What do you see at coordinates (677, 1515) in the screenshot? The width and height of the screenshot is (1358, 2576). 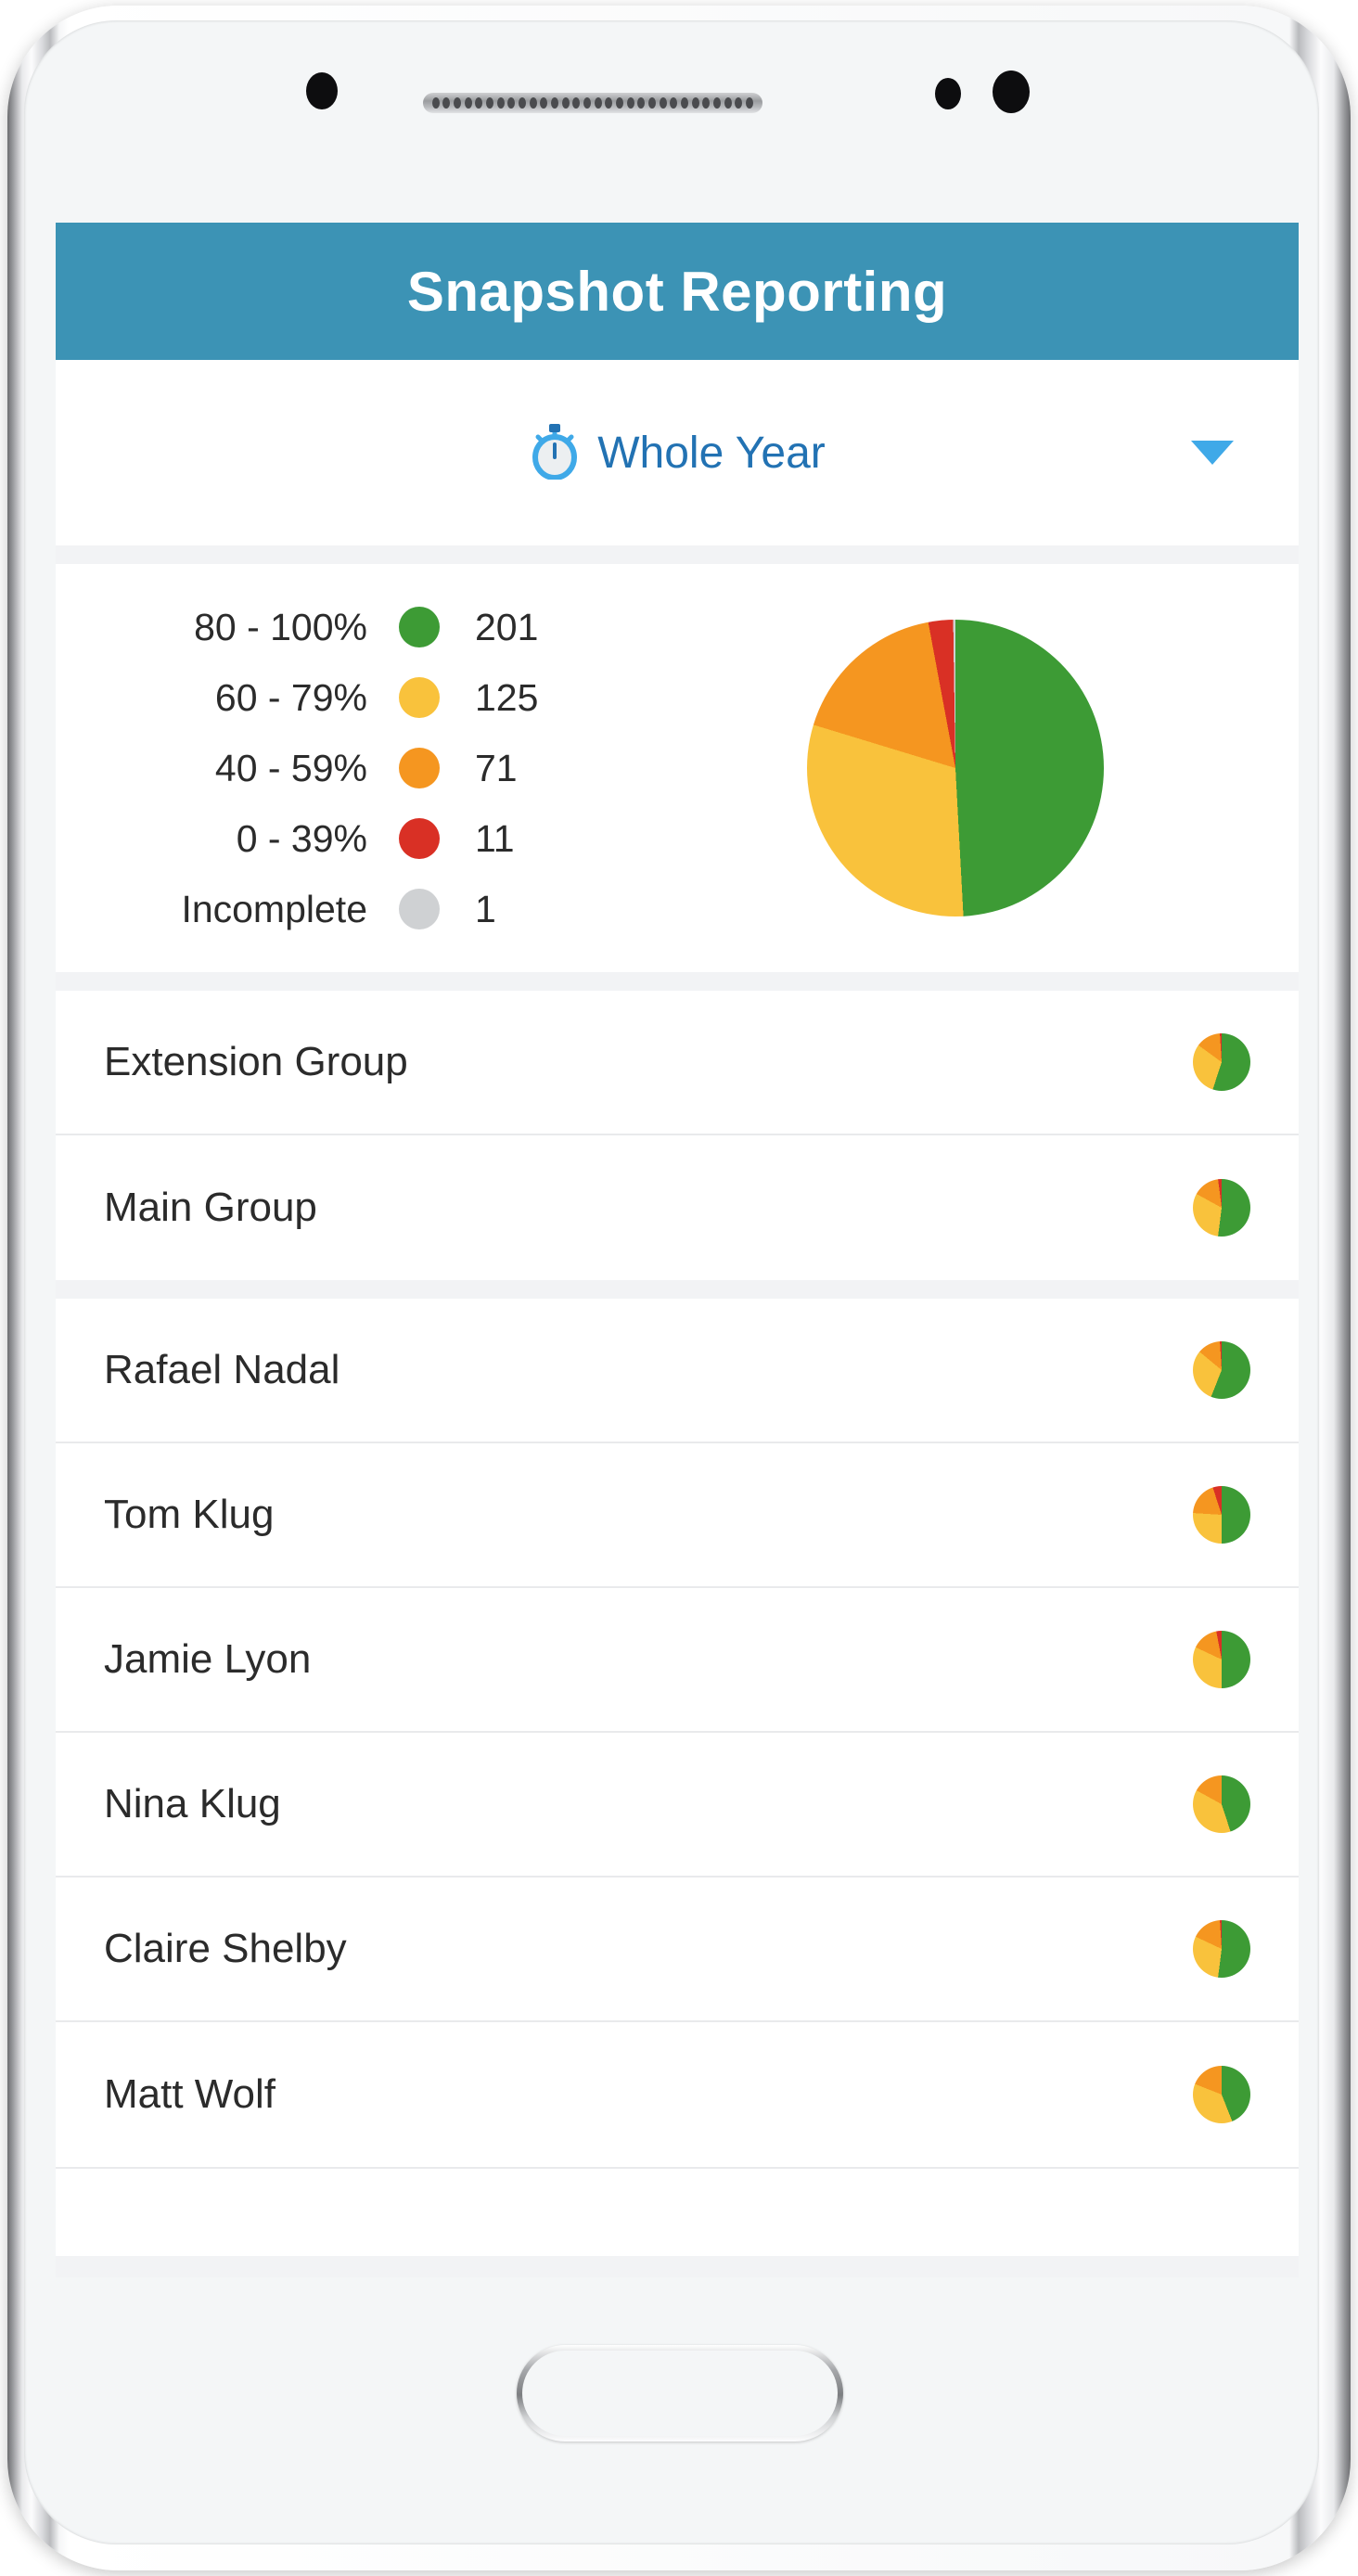 I see `list-item: Tom Klug` at bounding box center [677, 1515].